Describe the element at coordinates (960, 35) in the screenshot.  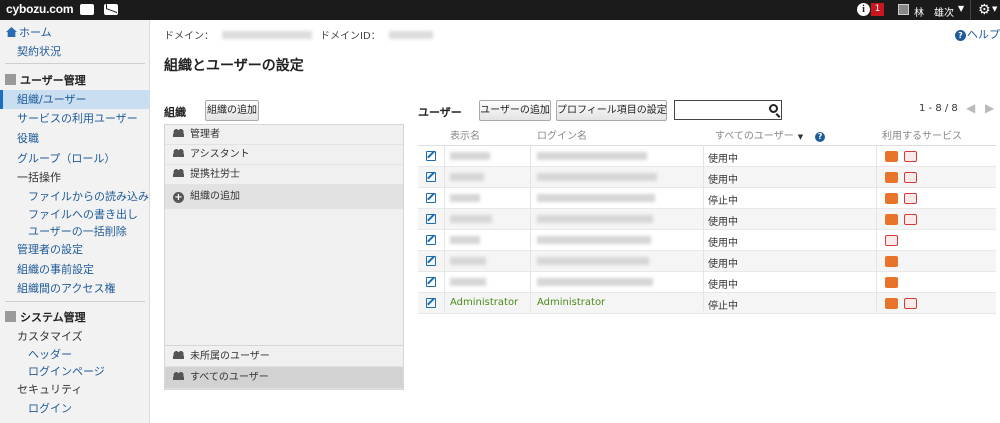
I see `help-icon: ?` at that location.